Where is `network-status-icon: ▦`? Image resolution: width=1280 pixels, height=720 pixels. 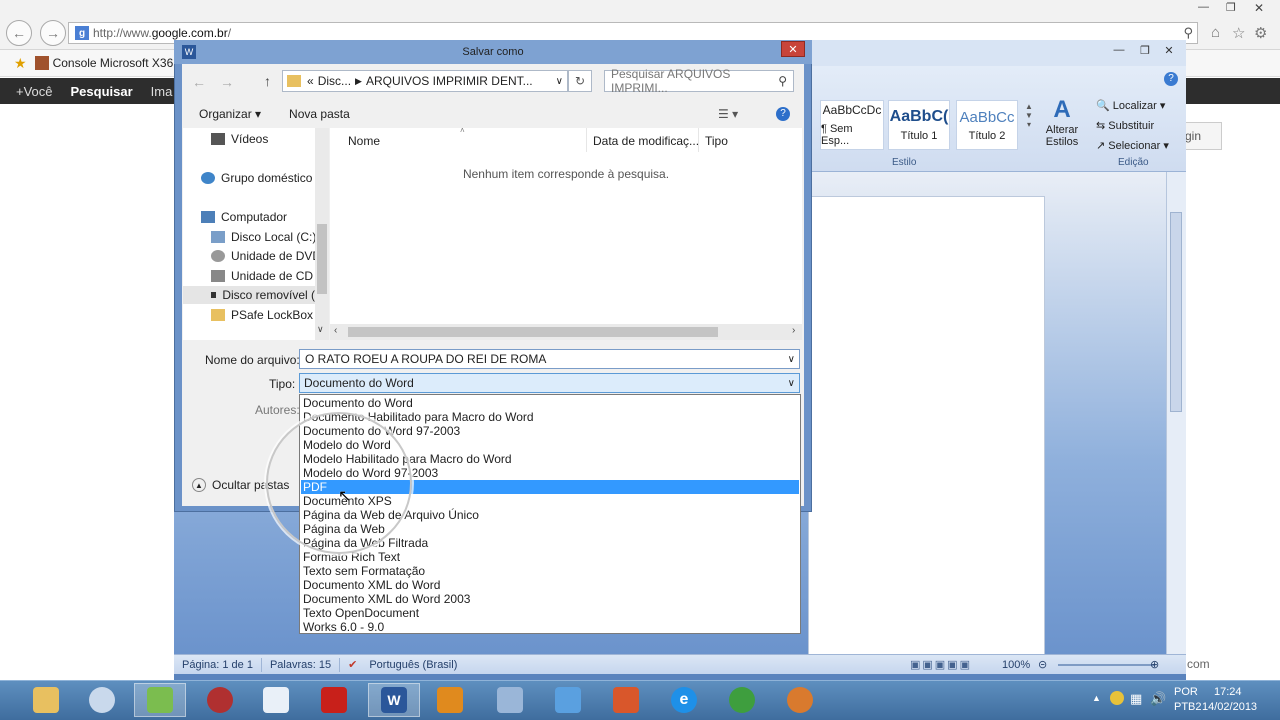
network-status-icon: ▦ is located at coordinates (1136, 699).